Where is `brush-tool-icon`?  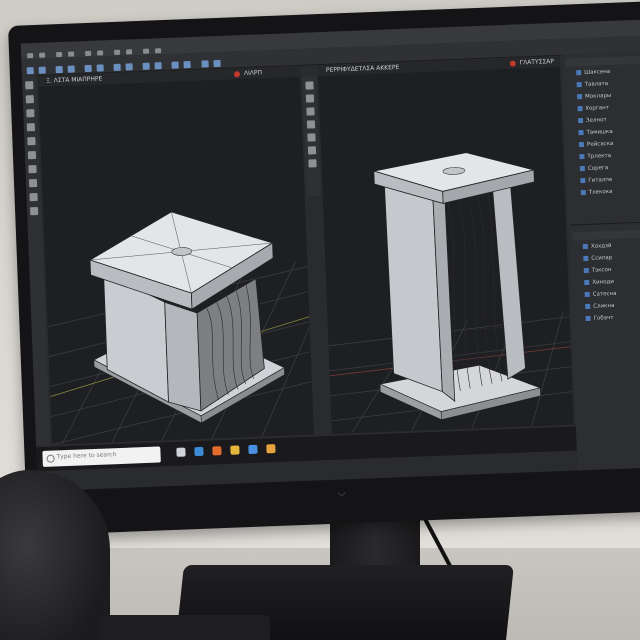 brush-tool-icon is located at coordinates (33, 197).